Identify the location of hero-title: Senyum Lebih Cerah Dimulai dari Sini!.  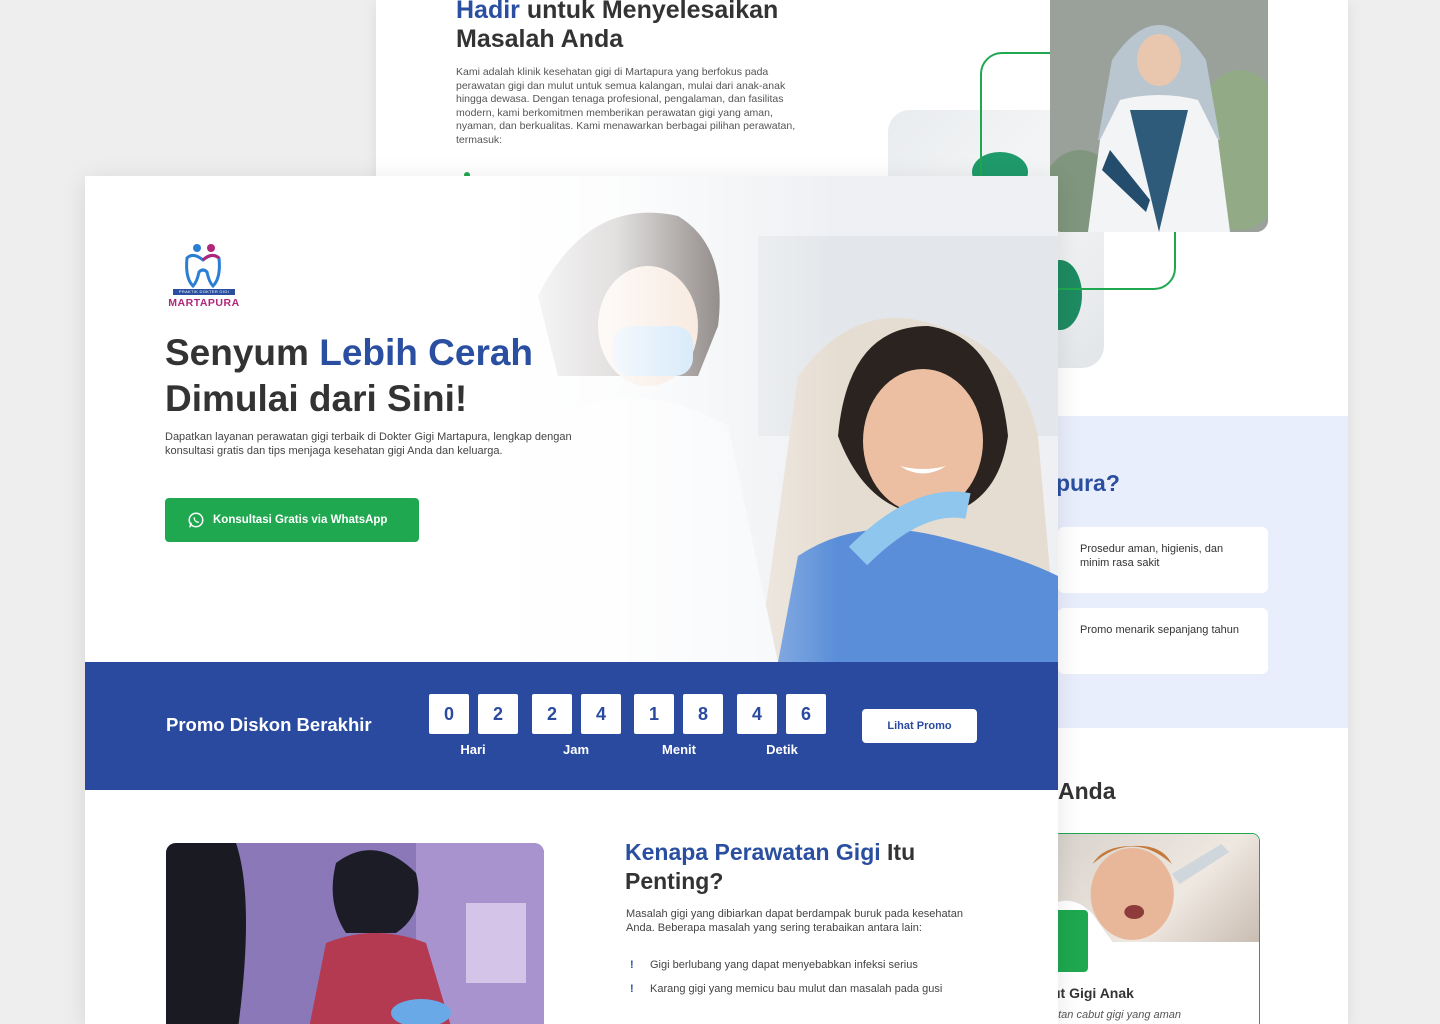
(349, 375).